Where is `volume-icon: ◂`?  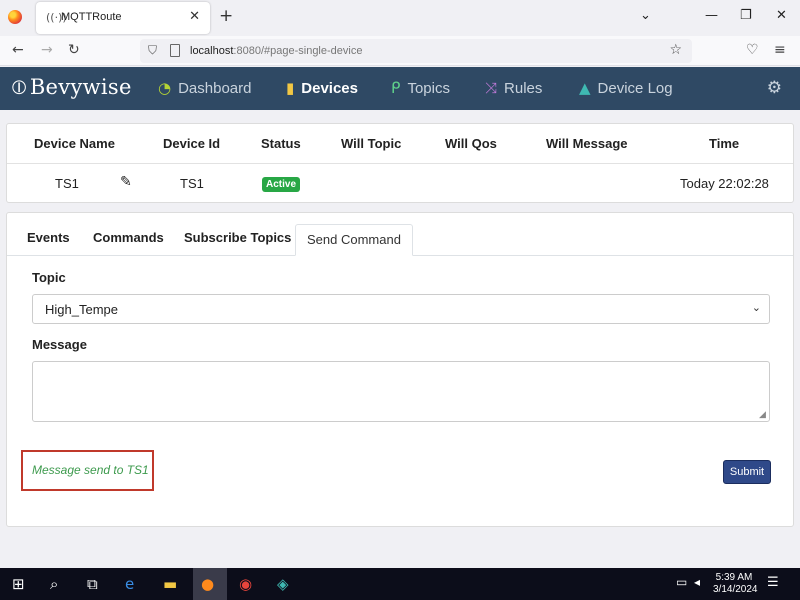 volume-icon: ◂ is located at coordinates (697, 582).